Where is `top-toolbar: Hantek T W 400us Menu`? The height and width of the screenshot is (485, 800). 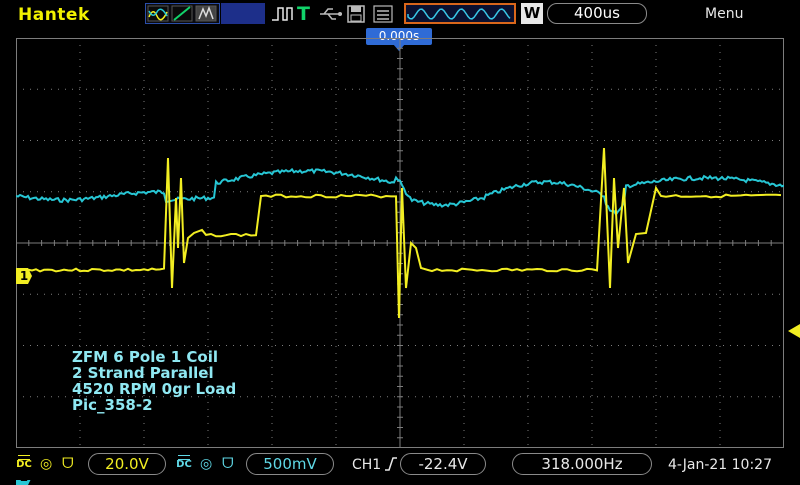 top-toolbar: Hantek T W 400us Menu is located at coordinates (400, 15).